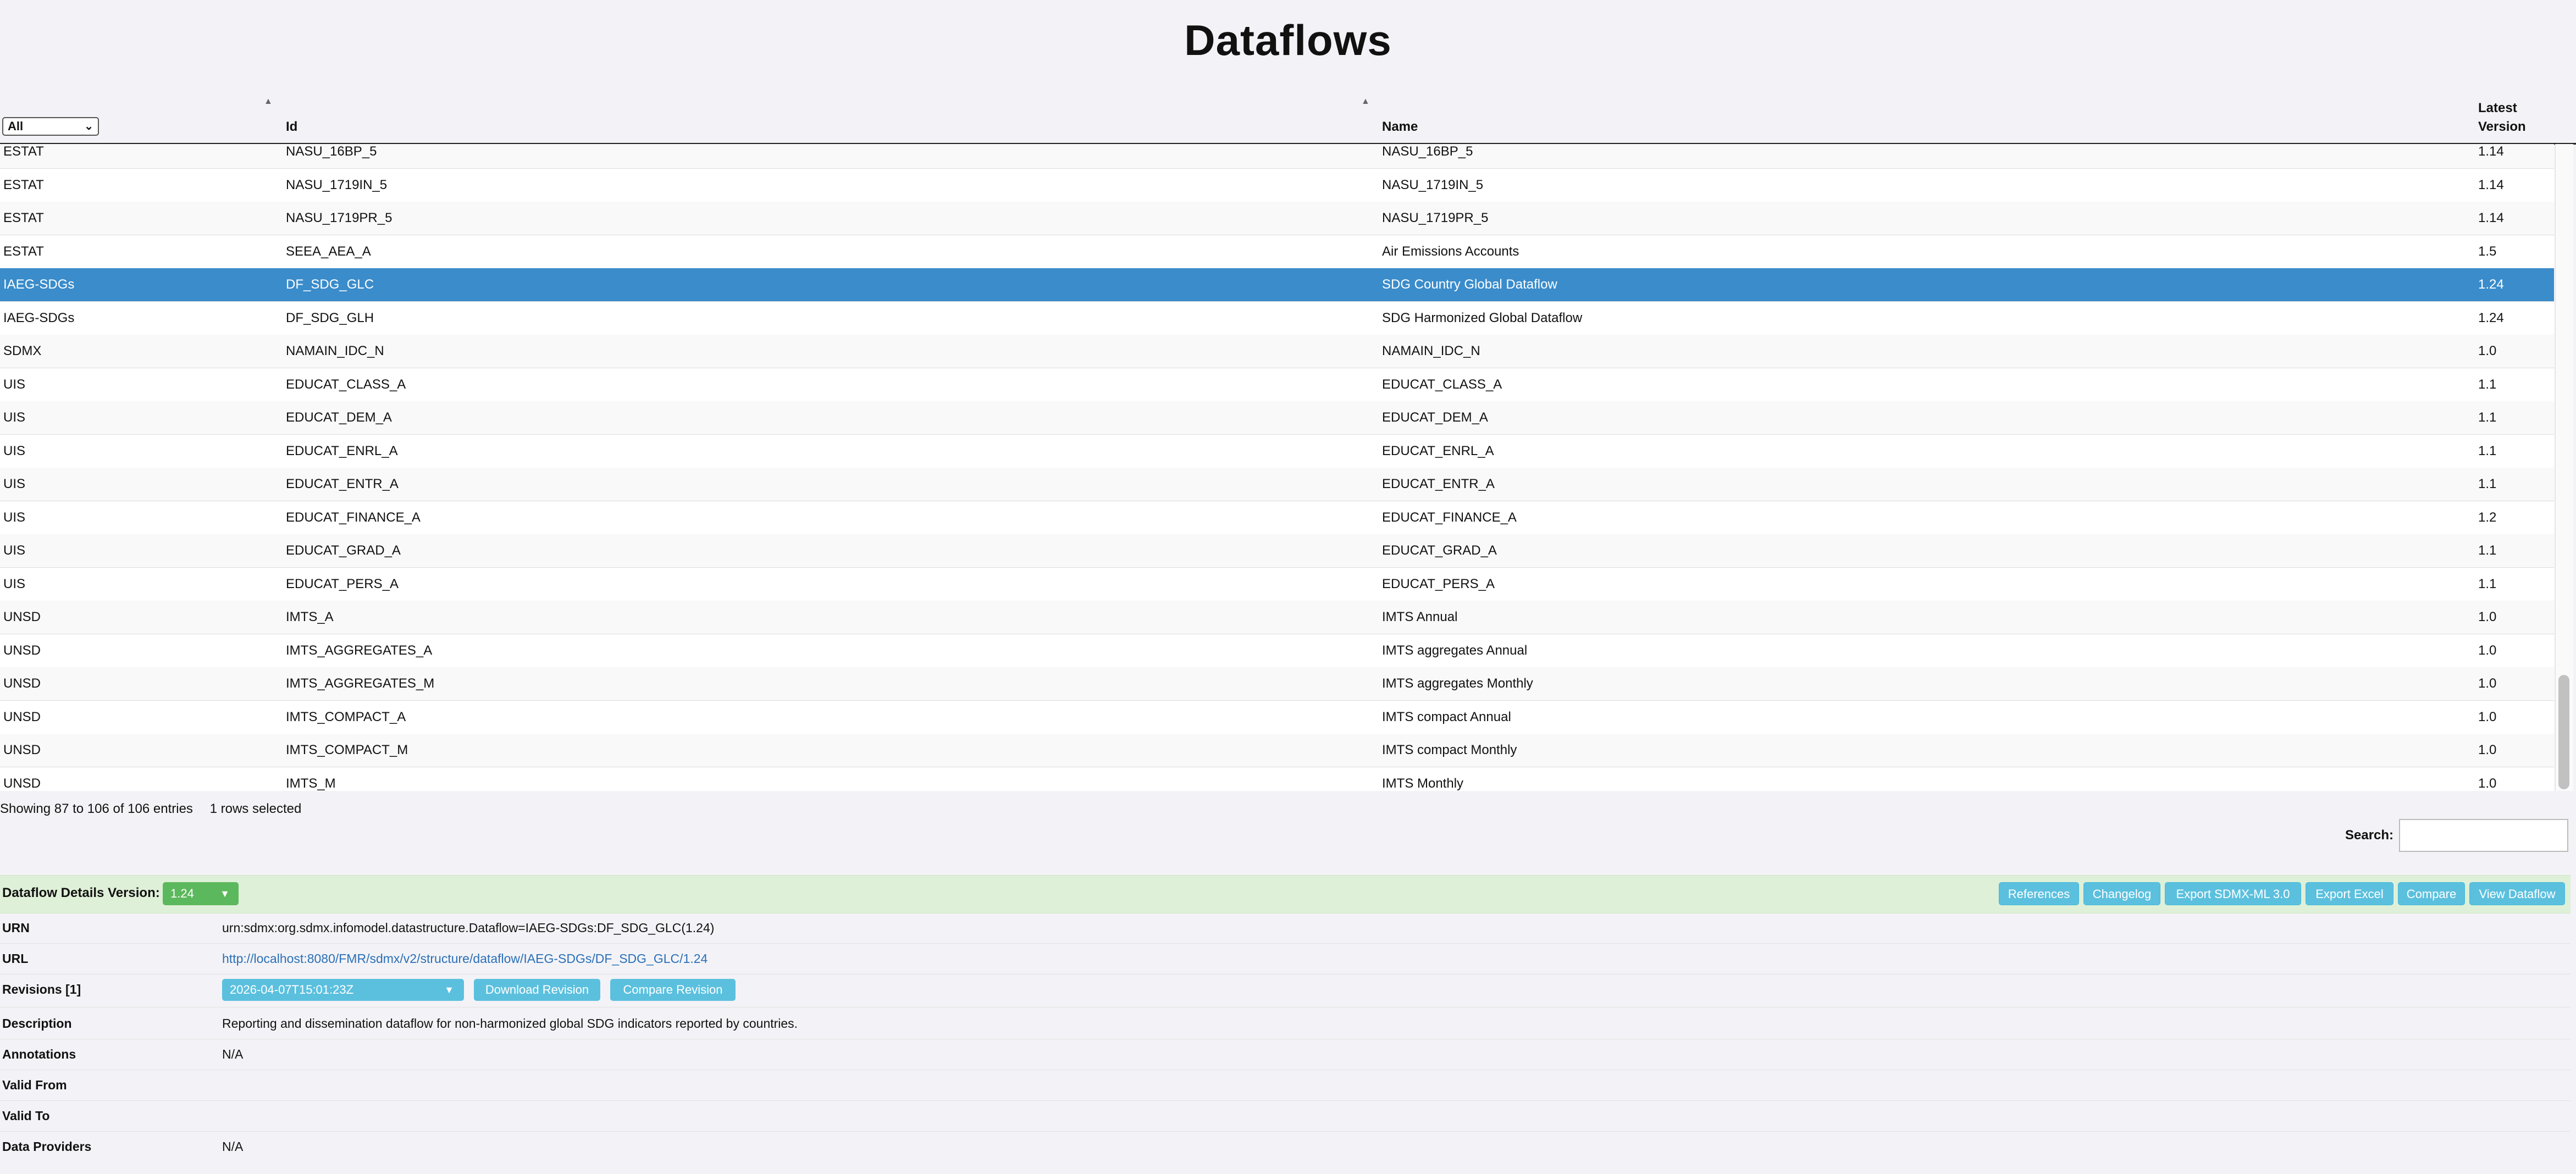  Describe the element at coordinates (2563, 732) in the screenshot. I see `table-scrollbar-thumb` at that location.